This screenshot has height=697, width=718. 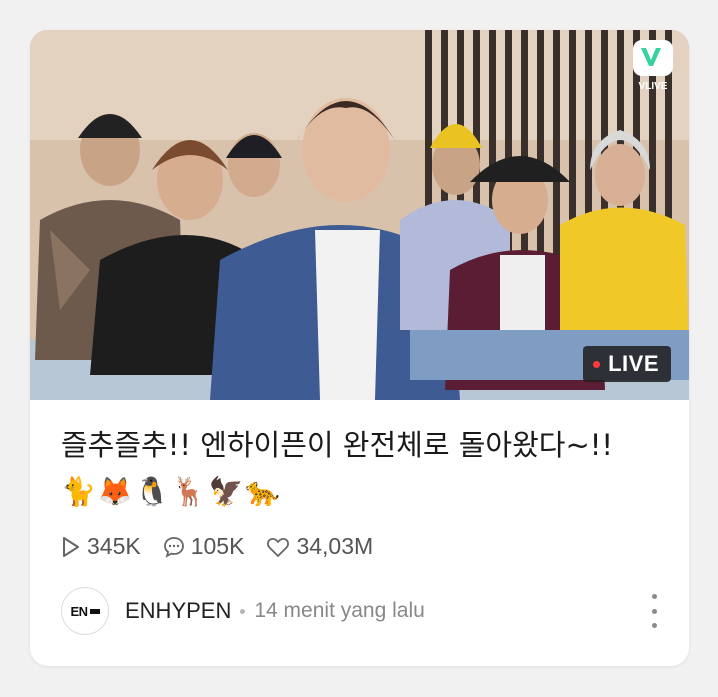 What do you see at coordinates (172, 491) in the screenshot?
I see `title-emoji: 🐈🦊🐧🦌🦅🐆` at bounding box center [172, 491].